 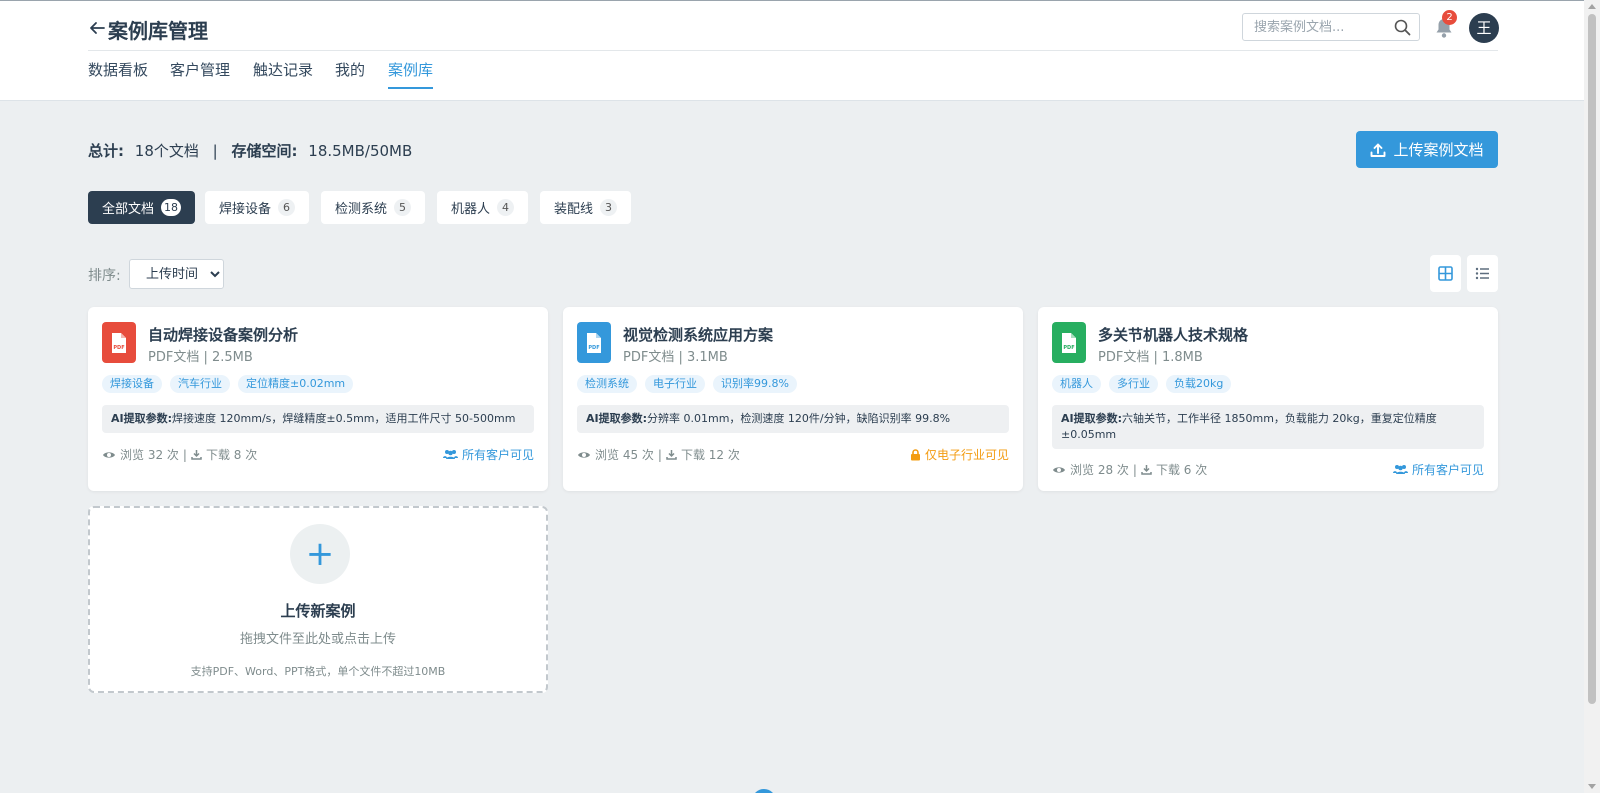 I want to click on page-scrollbar, so click(x=1592, y=396).